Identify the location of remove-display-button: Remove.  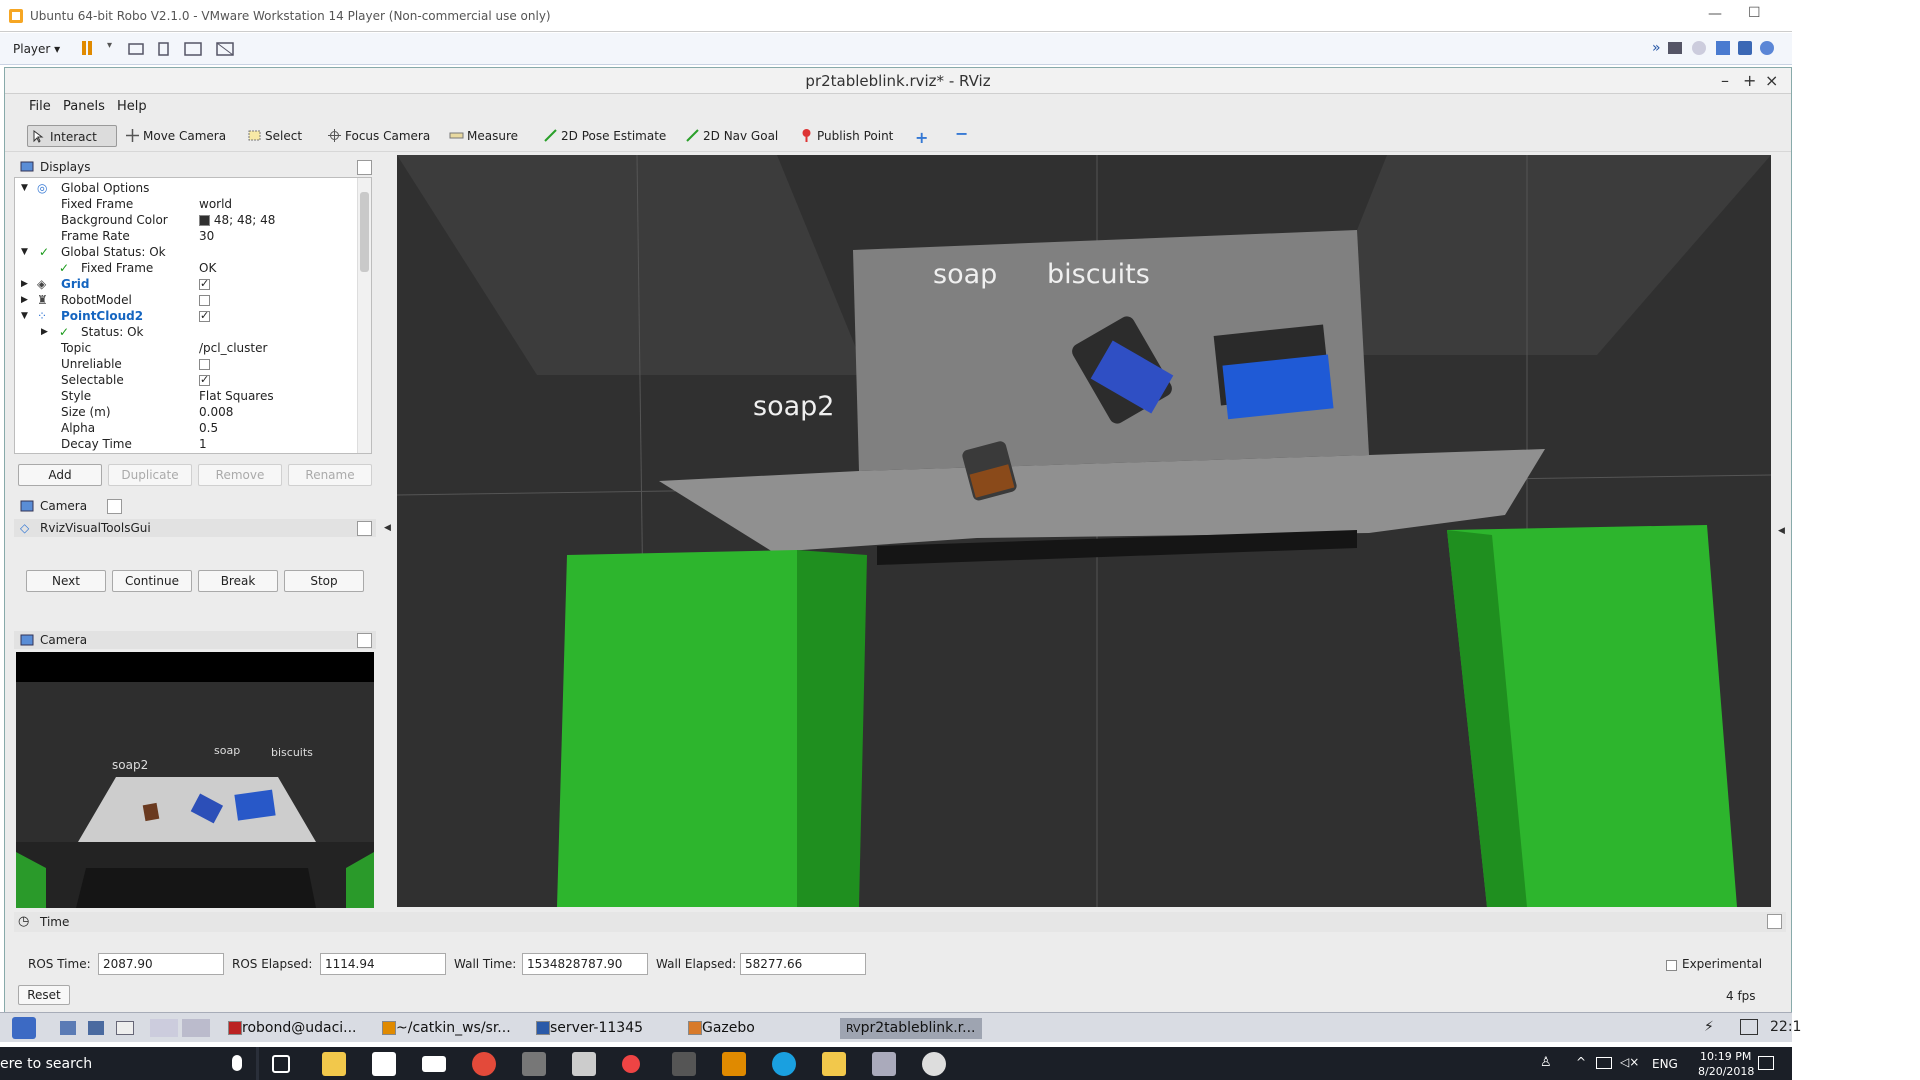
(240, 475).